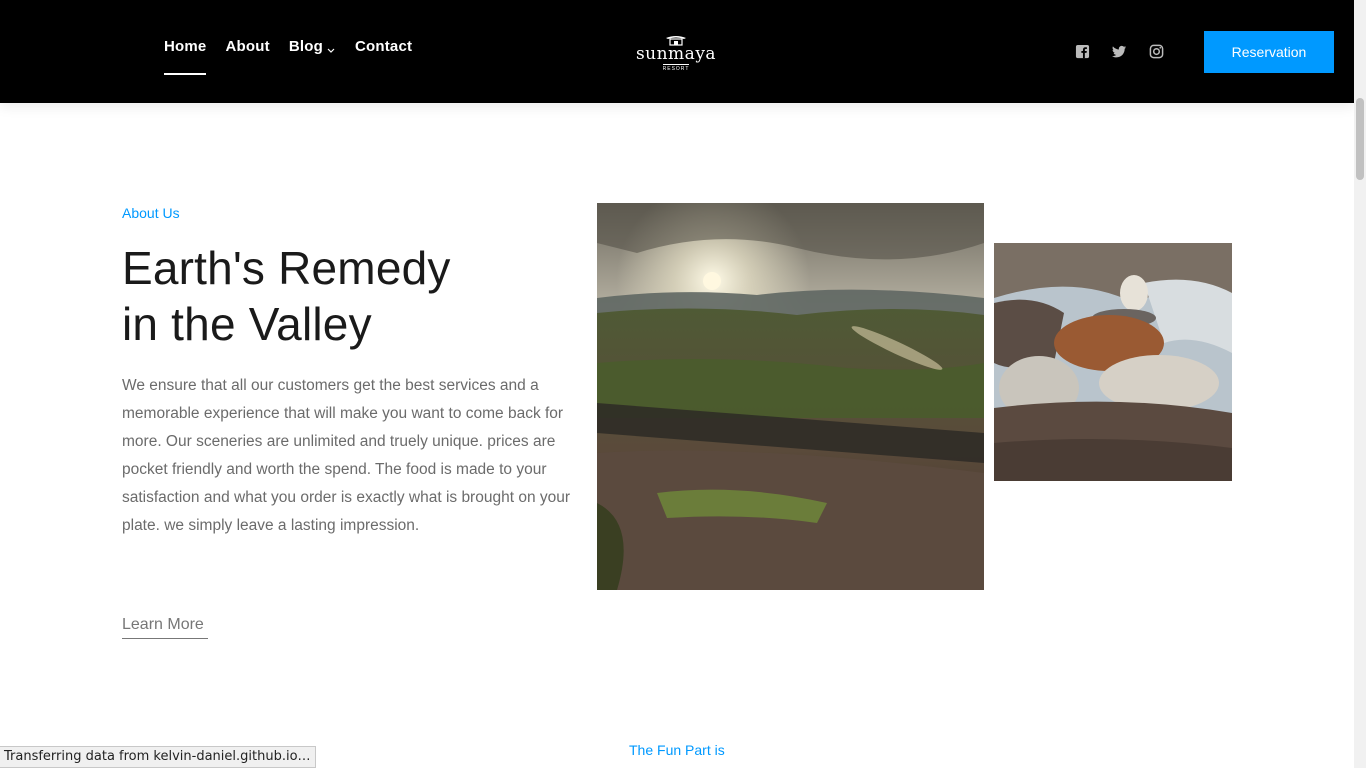 The image size is (1366, 768). I want to click on nav-contact: Contact, so click(383, 46).